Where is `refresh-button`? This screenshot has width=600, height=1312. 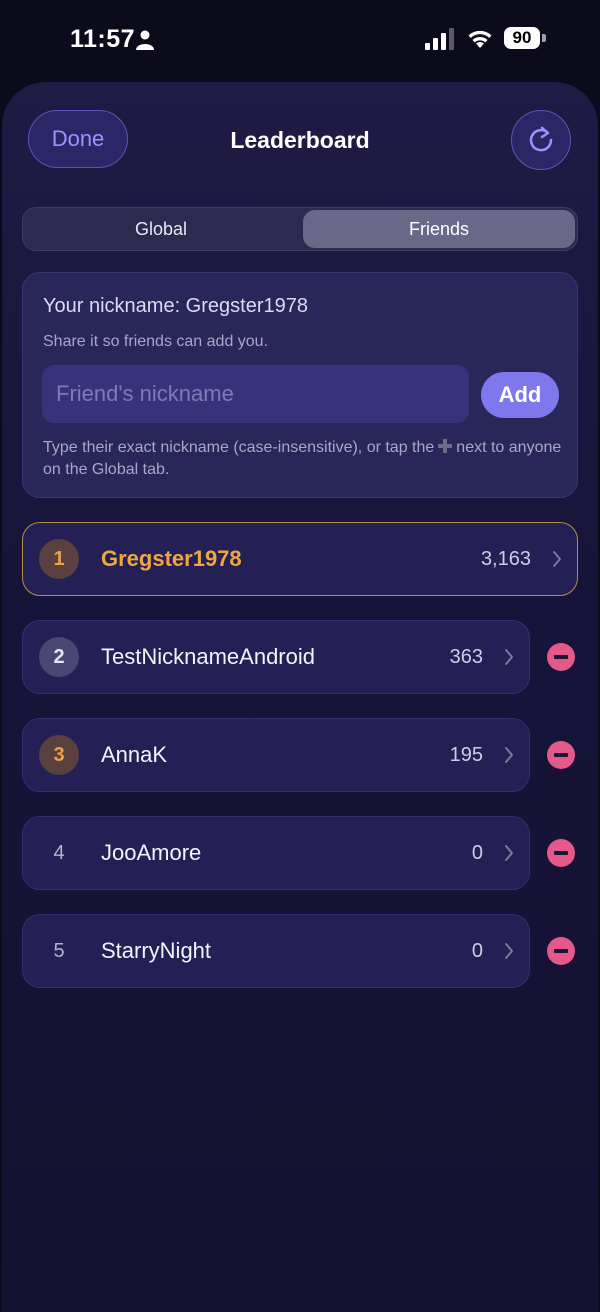
refresh-button is located at coordinates (541, 140).